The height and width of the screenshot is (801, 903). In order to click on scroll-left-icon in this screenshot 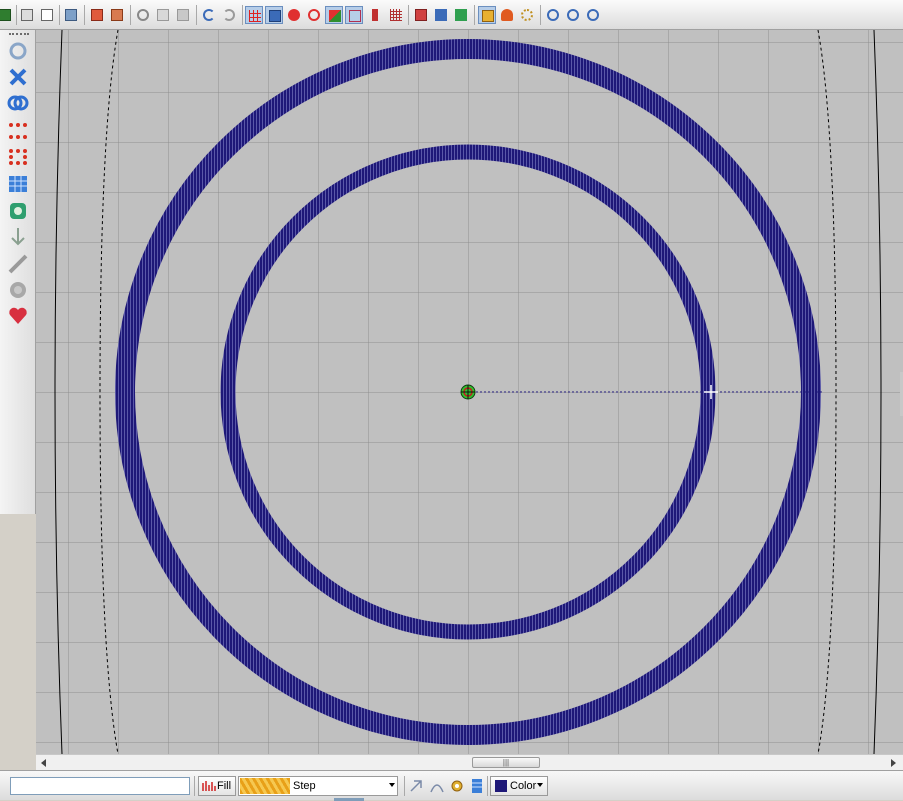, I will do `click(44, 763)`.